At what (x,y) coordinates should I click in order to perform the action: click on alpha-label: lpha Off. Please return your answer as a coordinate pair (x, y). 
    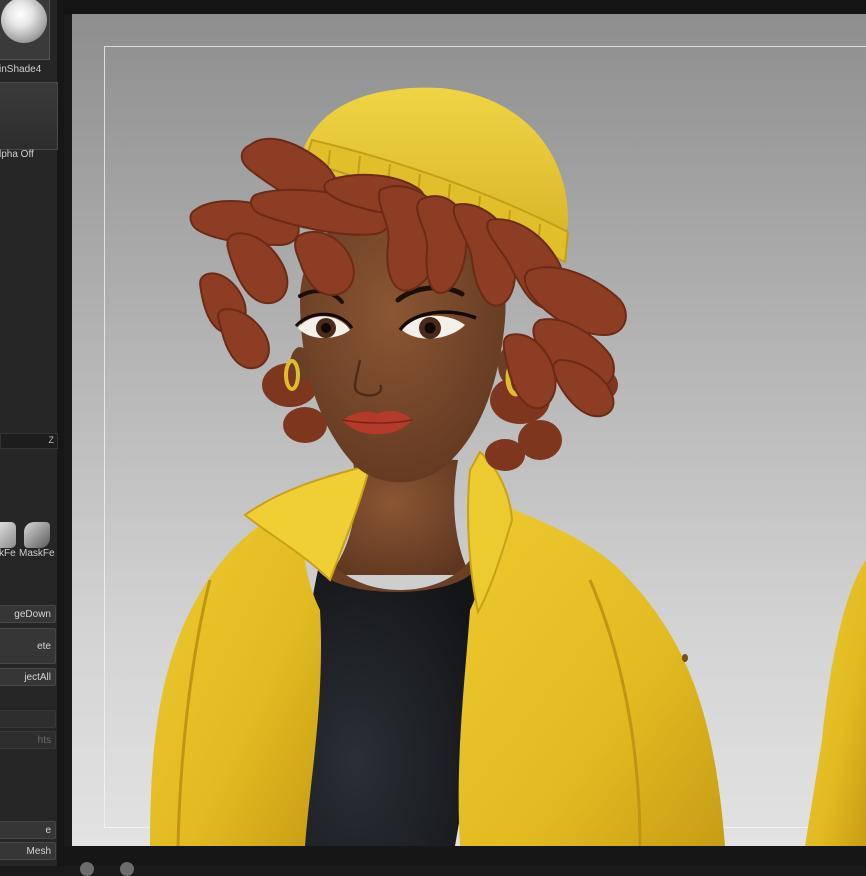
    Looking at the image, I should click on (17, 154).